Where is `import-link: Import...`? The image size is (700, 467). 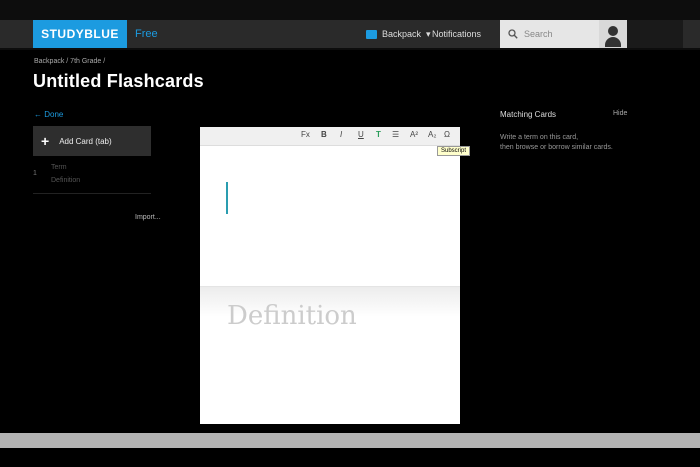
import-link: Import... is located at coordinates (148, 217).